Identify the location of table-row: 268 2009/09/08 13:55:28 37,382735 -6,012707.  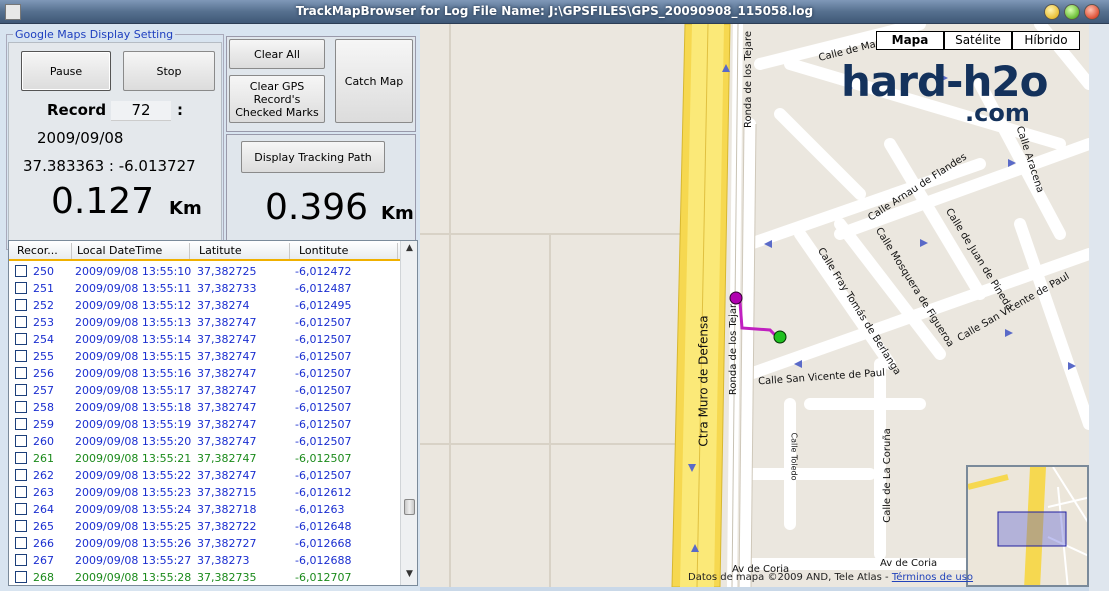
(205, 577).